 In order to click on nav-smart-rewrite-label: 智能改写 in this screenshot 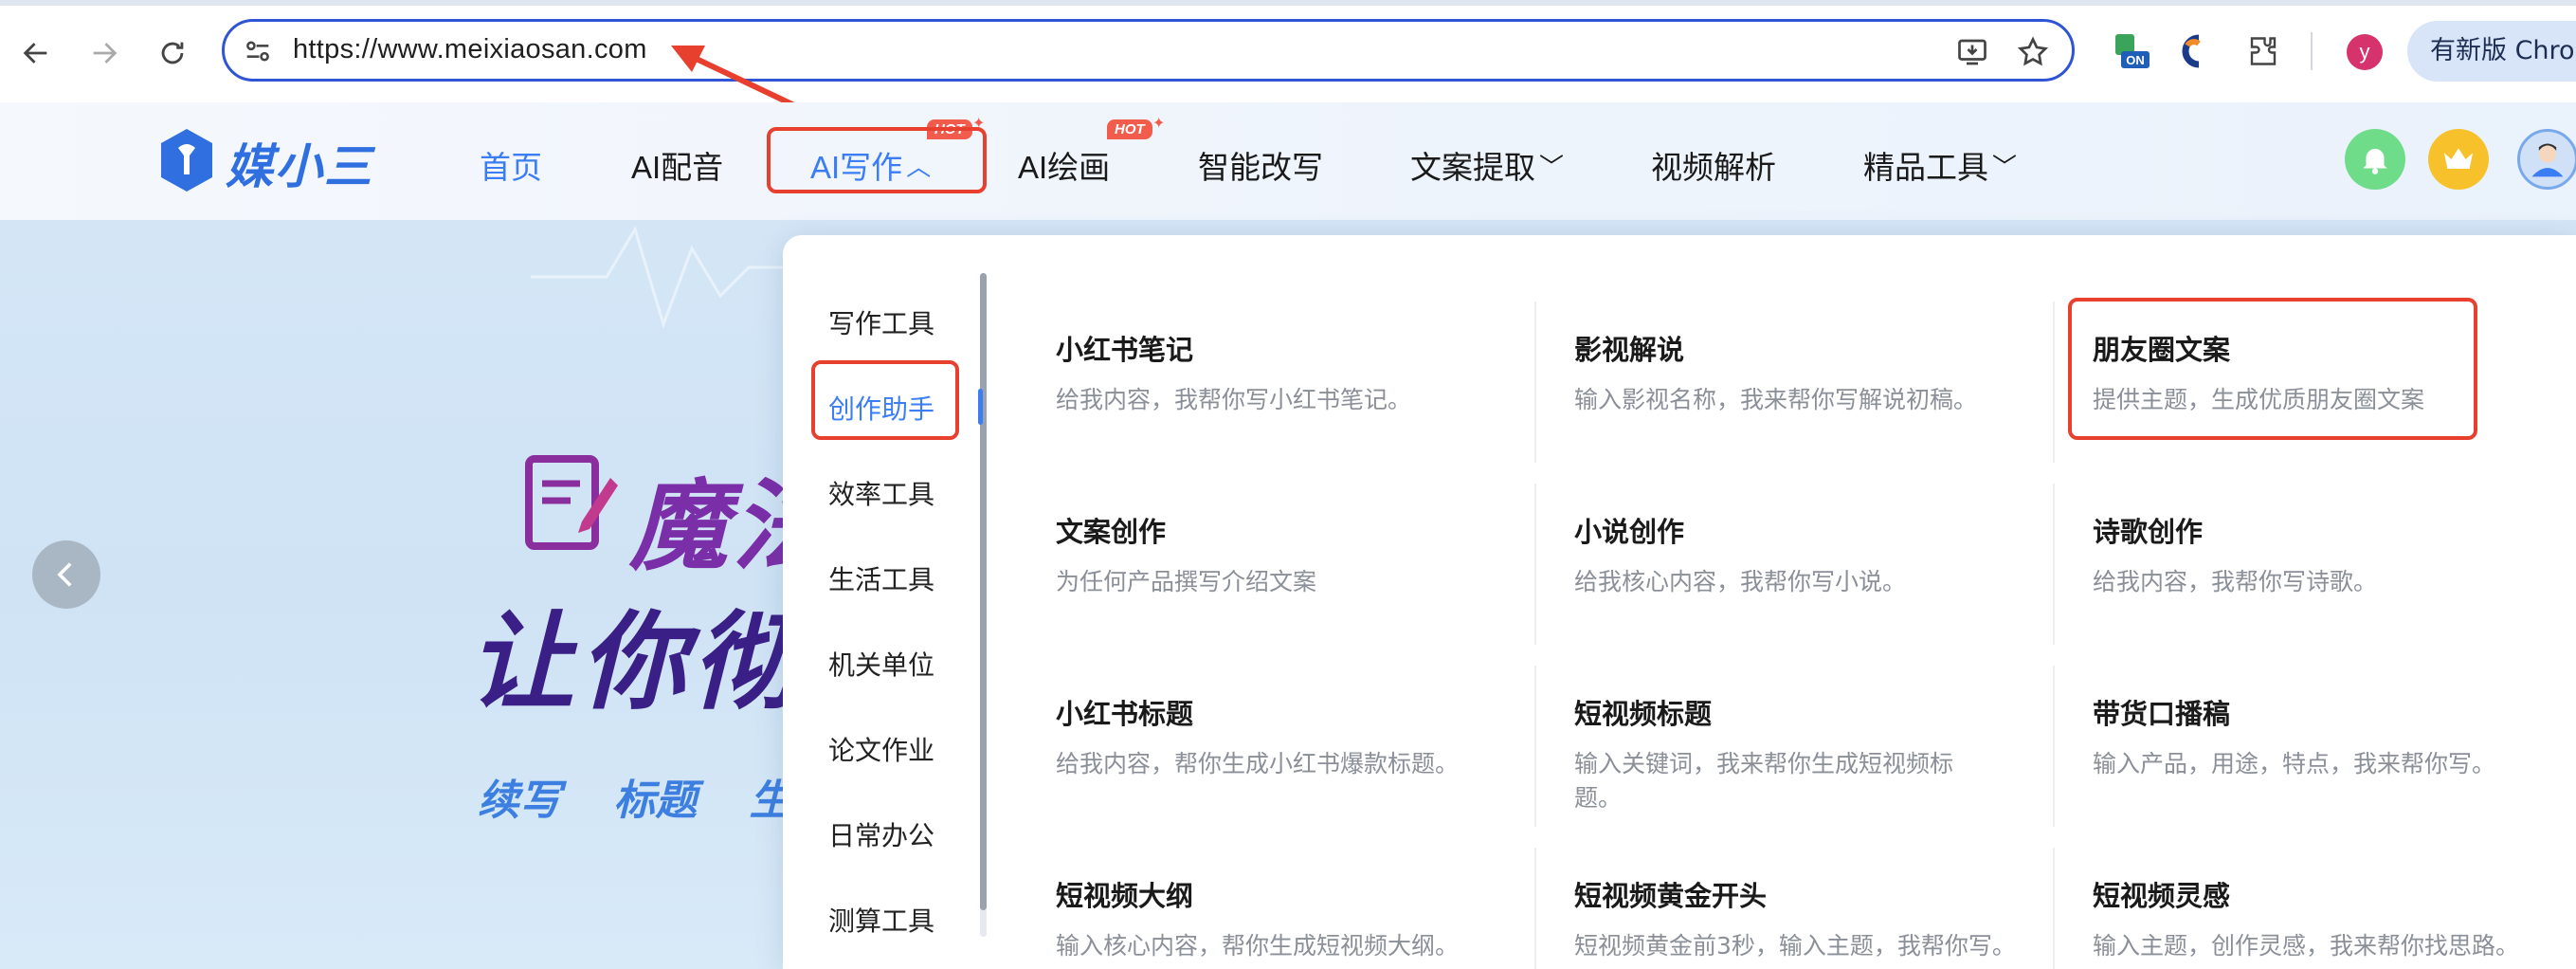, I will do `click(1260, 167)`.